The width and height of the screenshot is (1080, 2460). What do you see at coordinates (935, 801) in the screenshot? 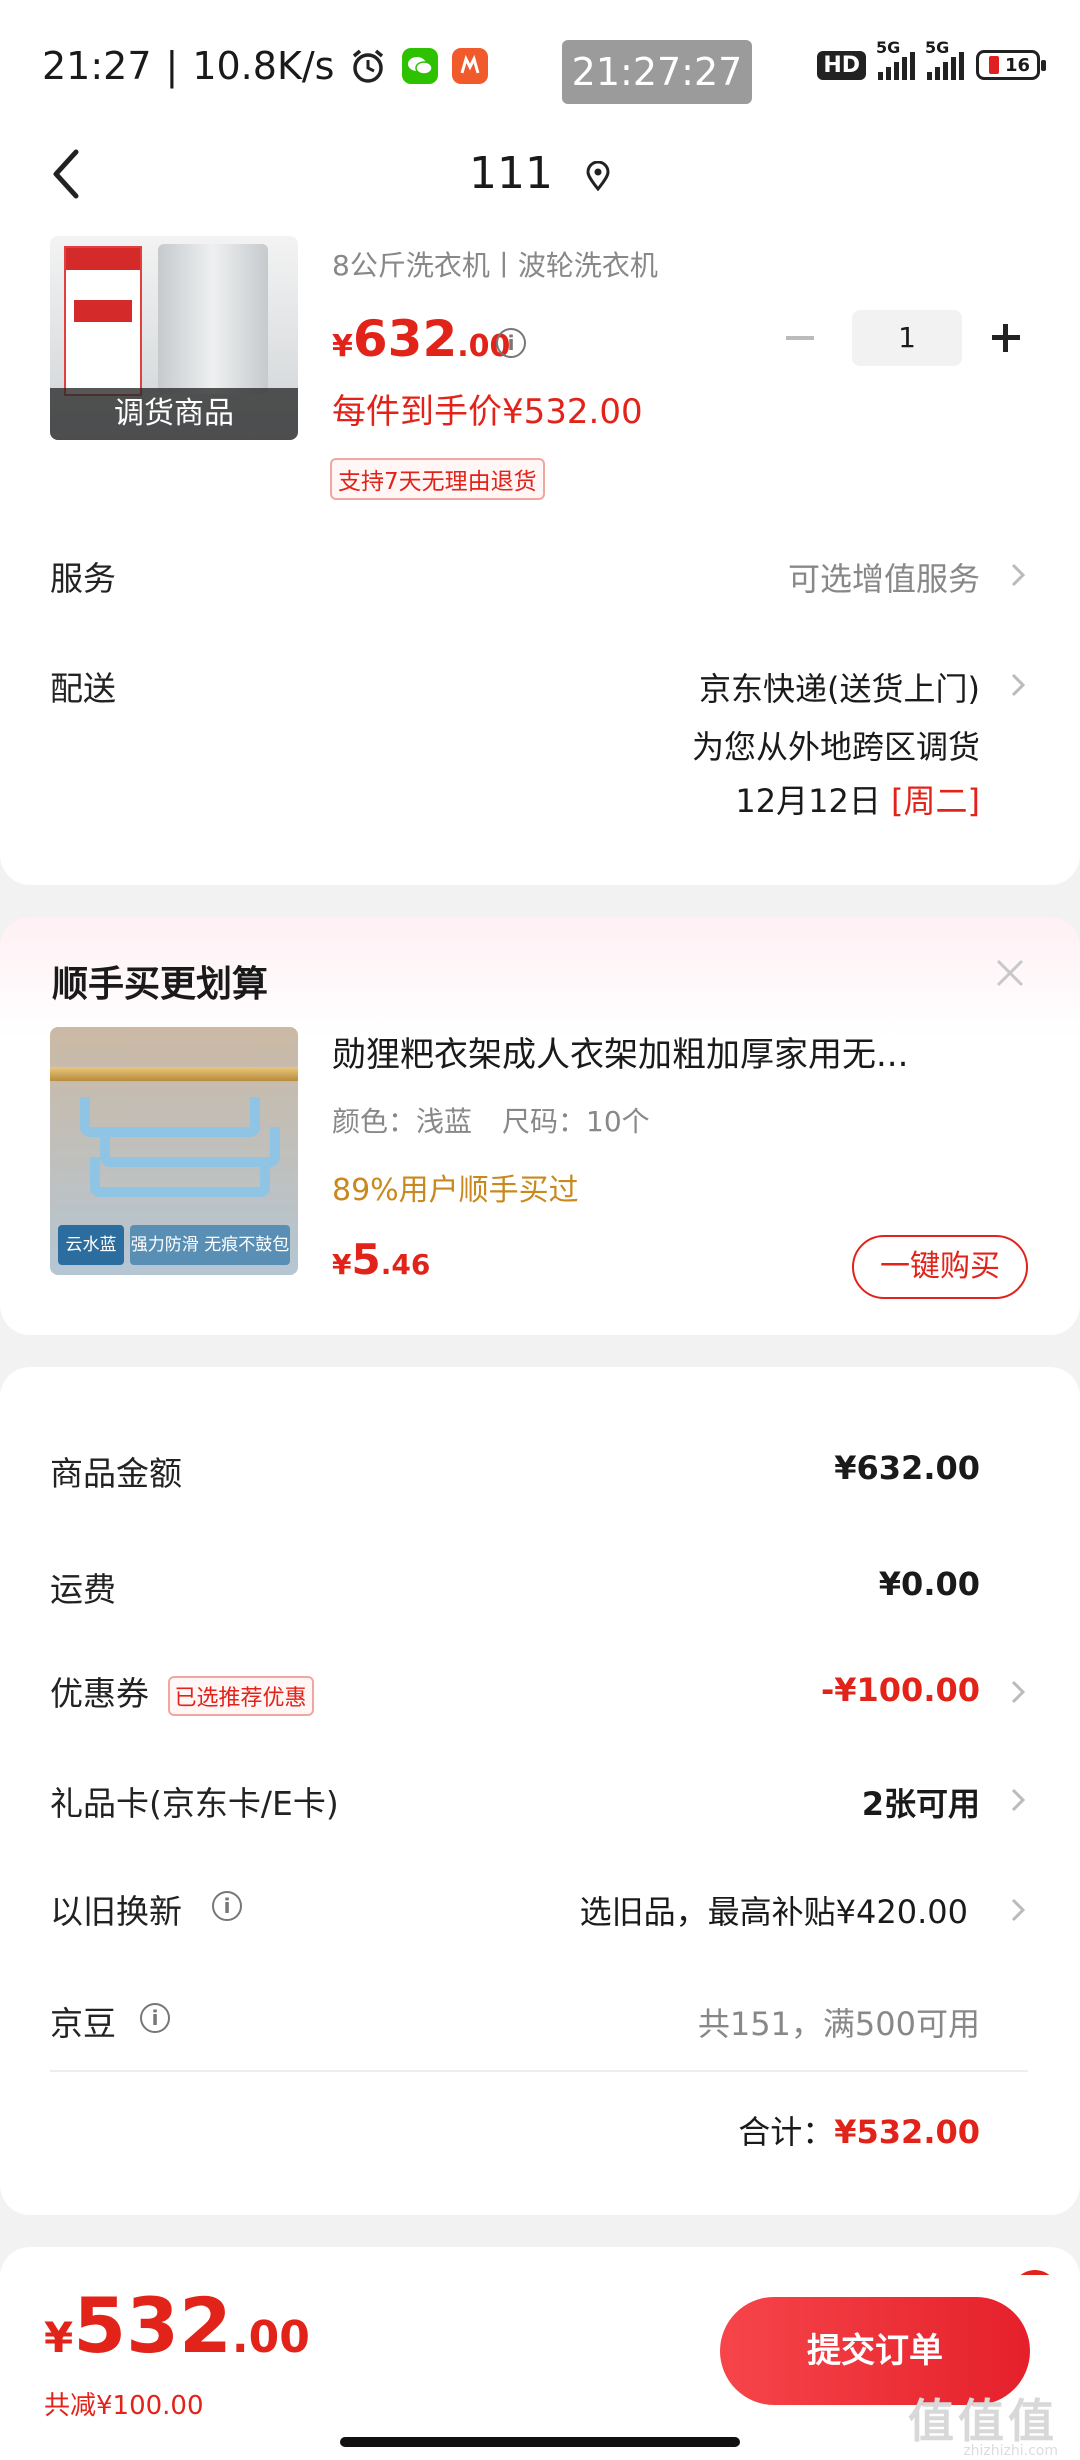
I see `delivery-weekday: [周二]` at bounding box center [935, 801].